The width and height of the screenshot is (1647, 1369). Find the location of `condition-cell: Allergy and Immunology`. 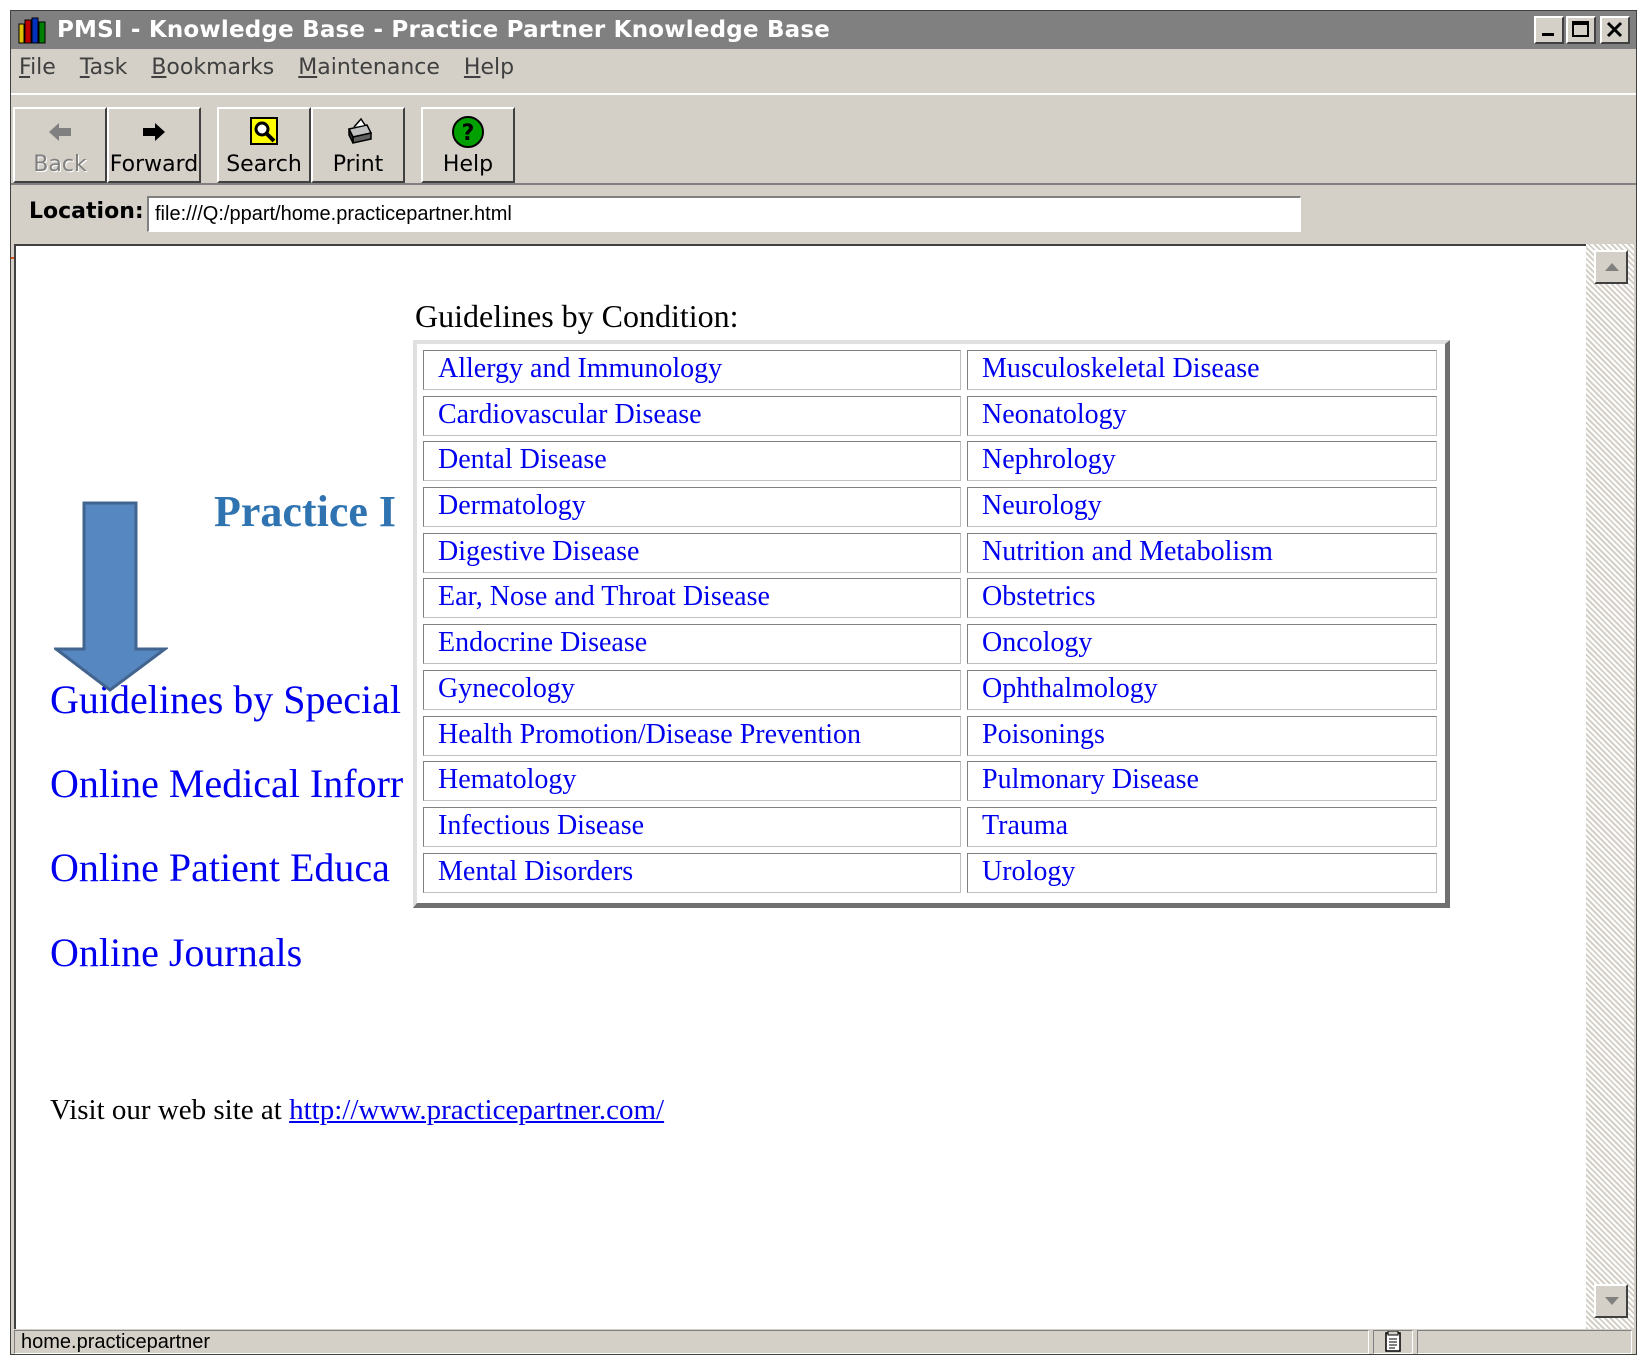

condition-cell: Allergy and Immunology is located at coordinates (692, 370).